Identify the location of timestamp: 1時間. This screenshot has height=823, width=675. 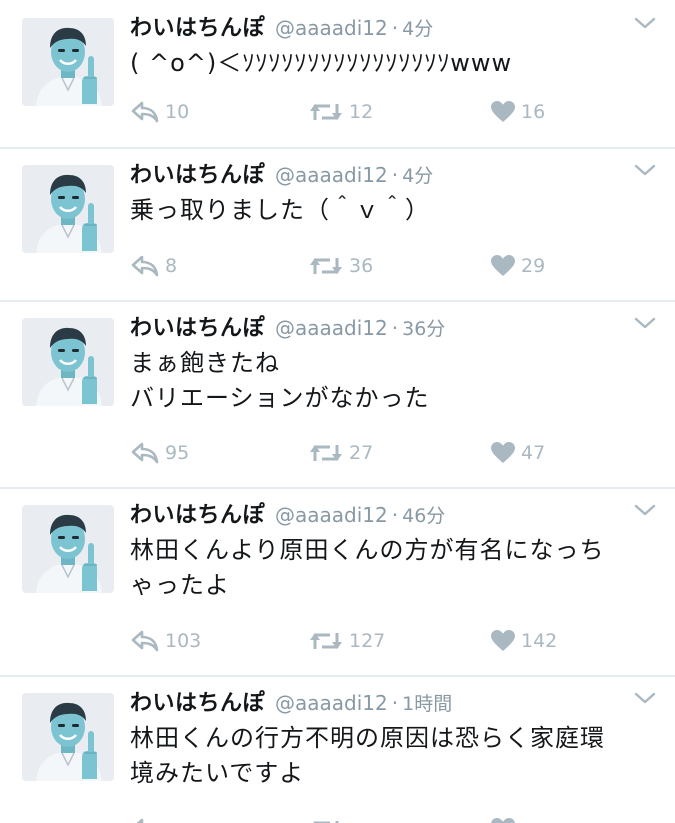
(427, 702).